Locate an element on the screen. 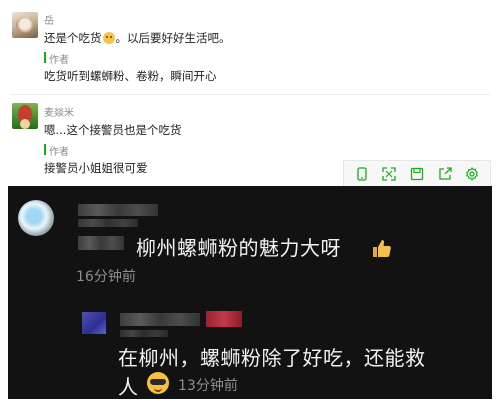  author-reply-text: 接警员小姐姐很可爱 is located at coordinates (96, 168).